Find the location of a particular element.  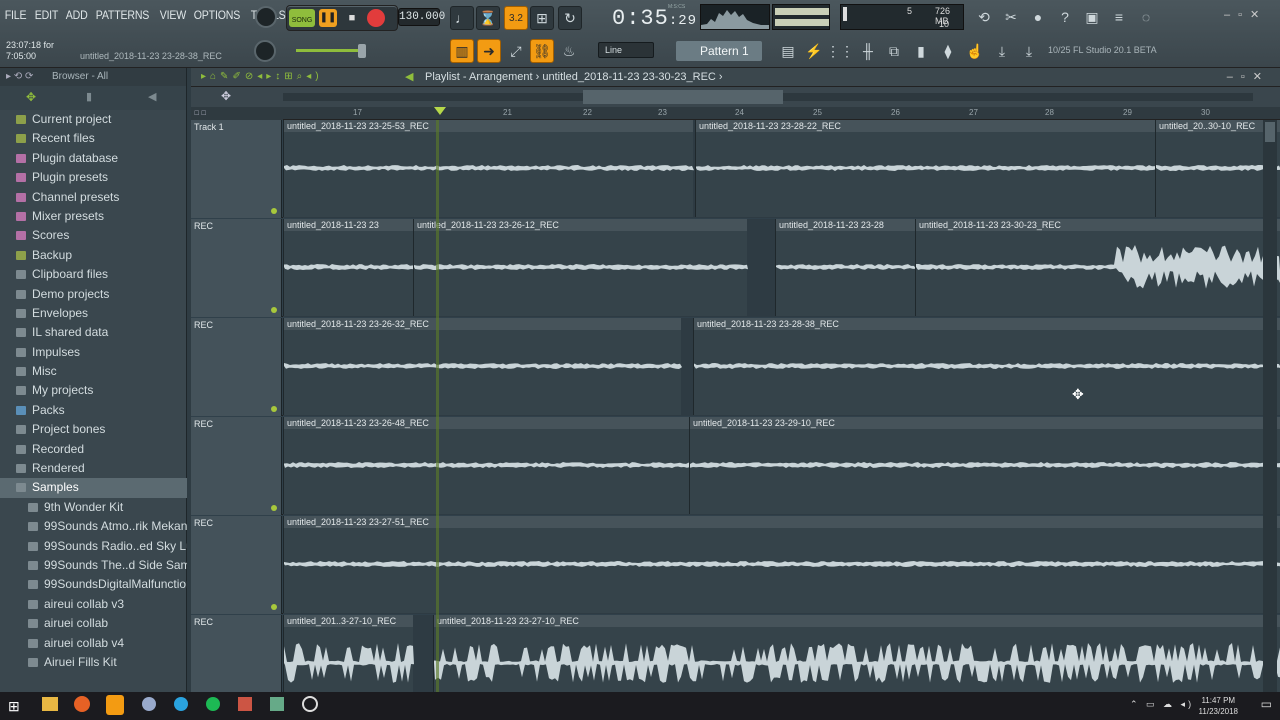

master-volume-slider is located at coordinates (331, 50).